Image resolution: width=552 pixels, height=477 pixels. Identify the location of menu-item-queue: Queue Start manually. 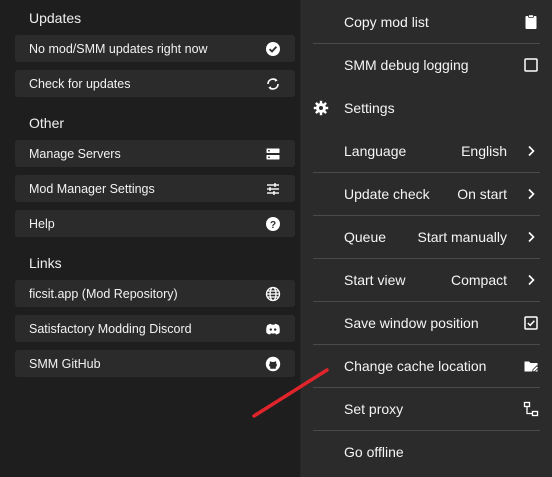
(426, 236).